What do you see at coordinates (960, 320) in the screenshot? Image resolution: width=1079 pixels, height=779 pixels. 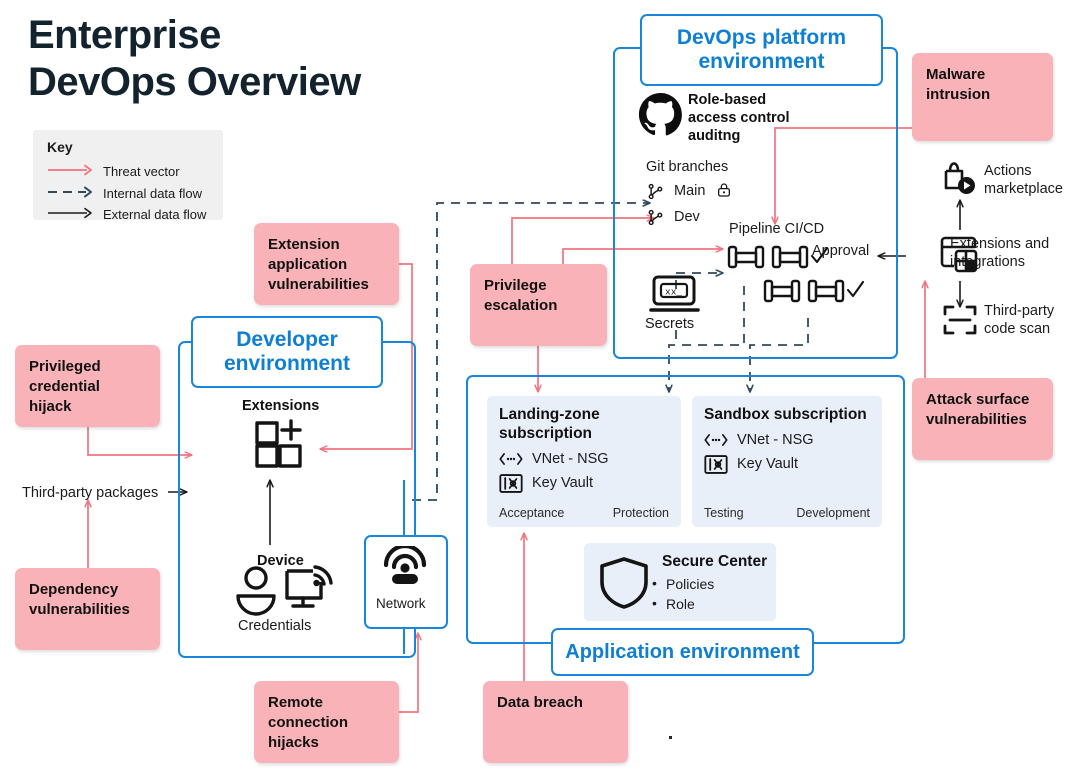 I see `scan-icon` at bounding box center [960, 320].